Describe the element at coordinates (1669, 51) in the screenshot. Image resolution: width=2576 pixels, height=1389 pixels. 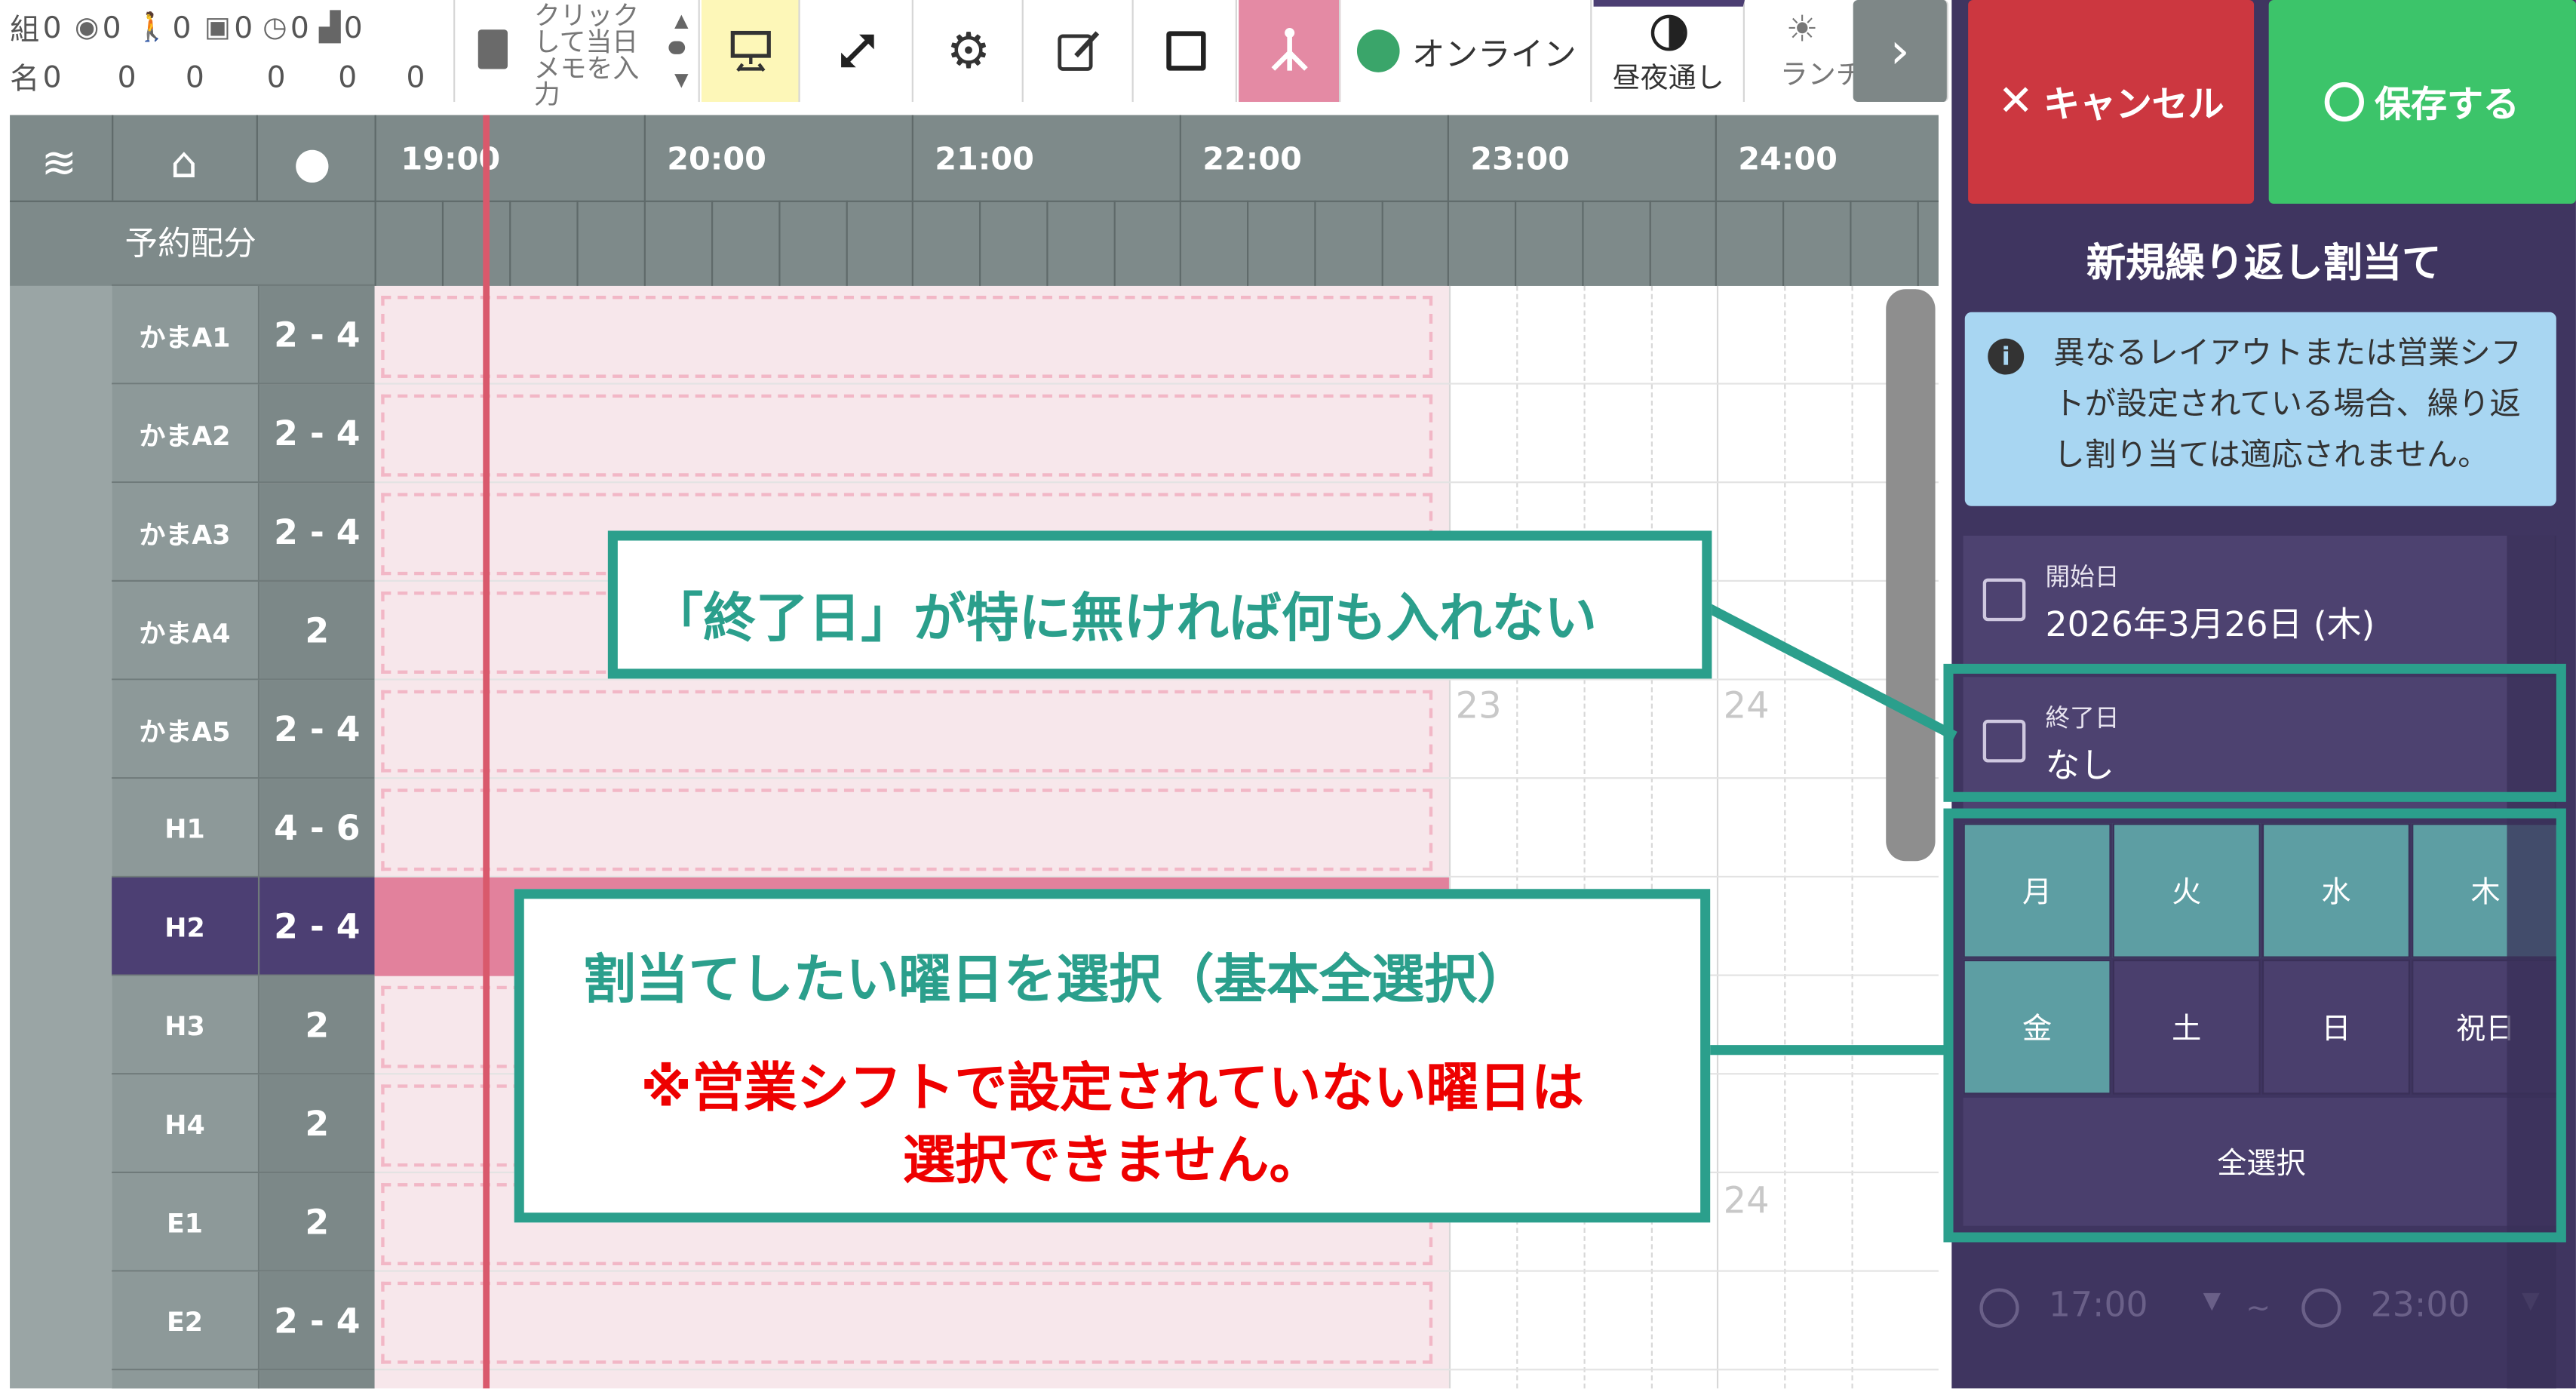
I see `shift-daynight-tab: 昼夜通し` at that location.